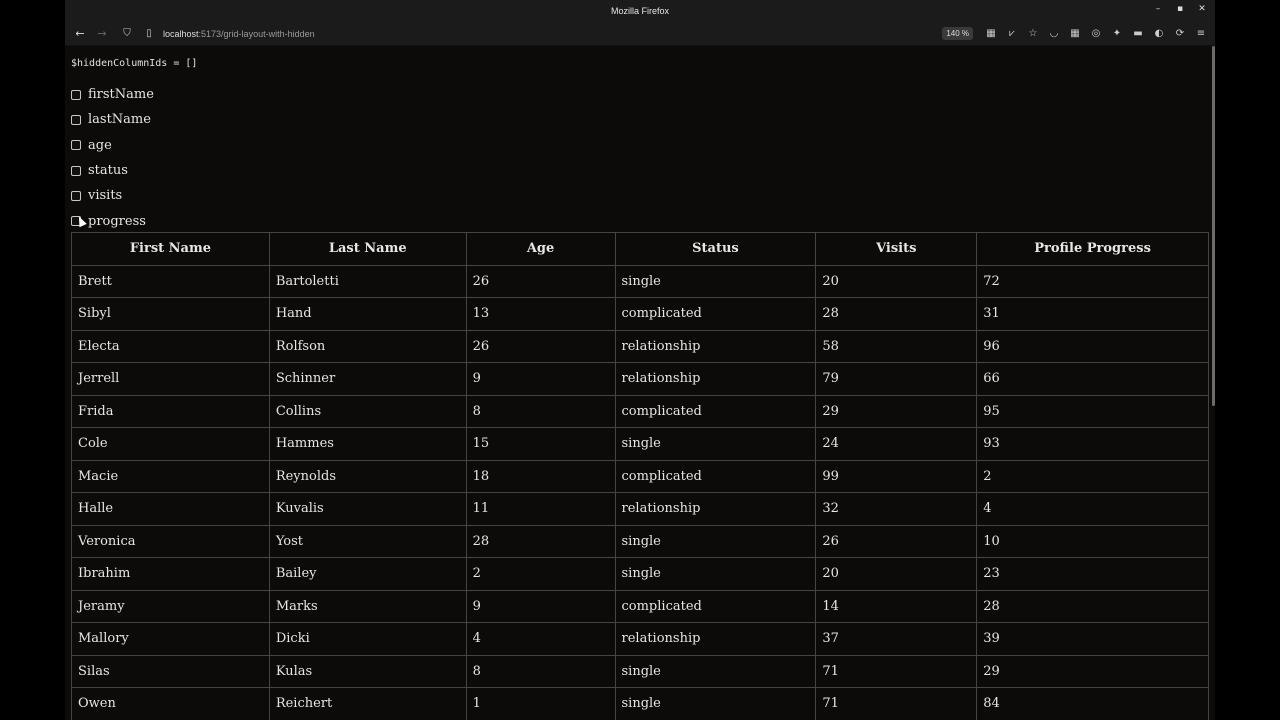  I want to click on title-bar: Mozilla Firefox – ▪ ✕, so click(640, 11).